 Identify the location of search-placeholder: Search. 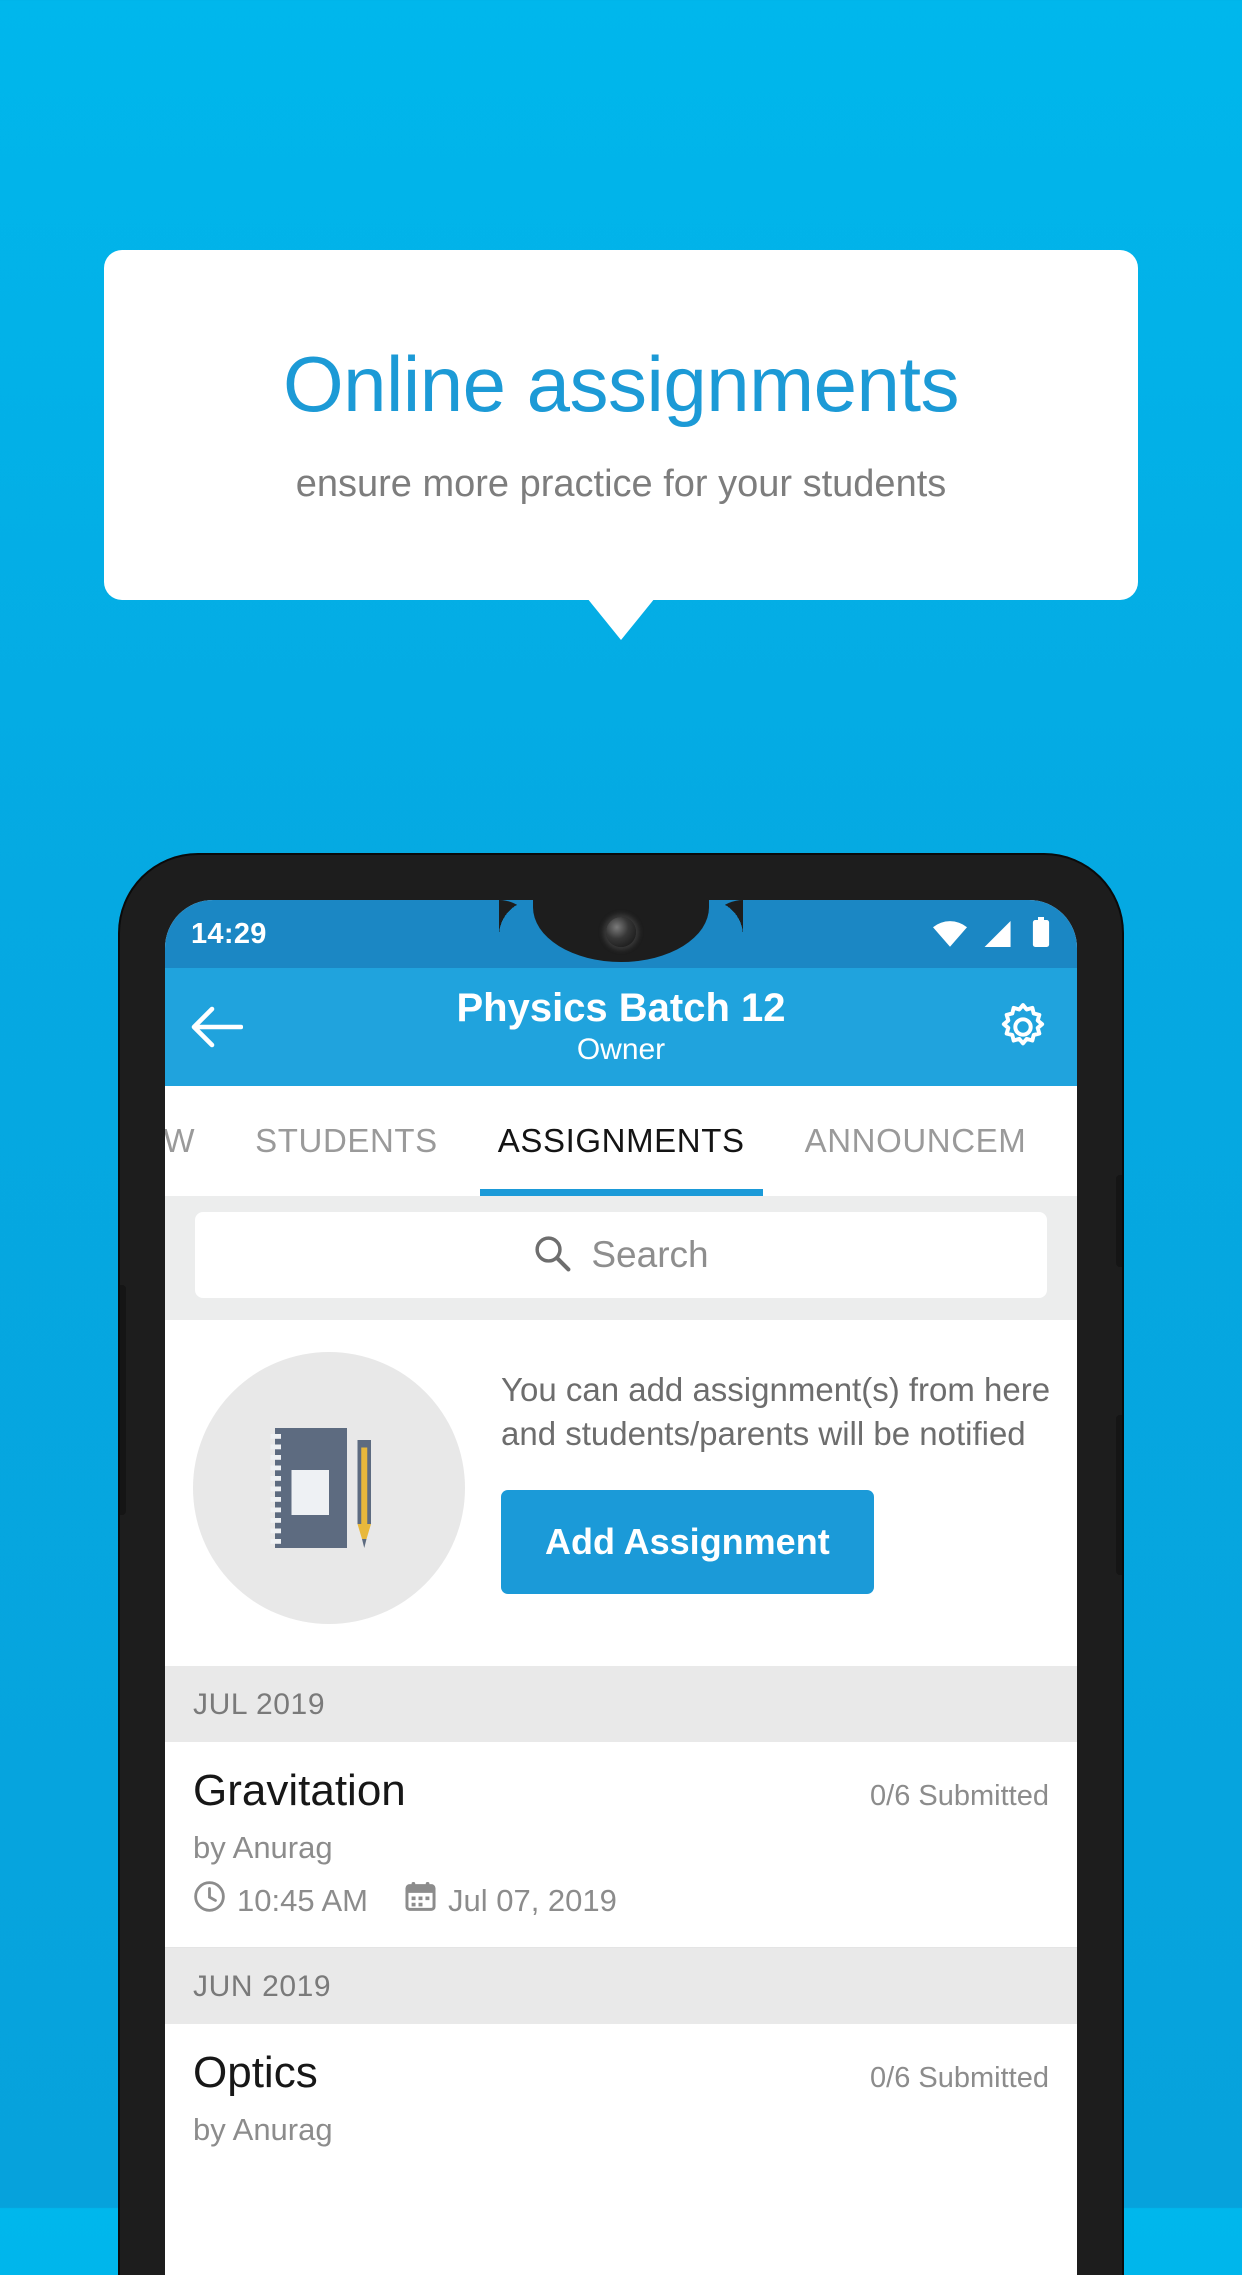
(650, 1254).